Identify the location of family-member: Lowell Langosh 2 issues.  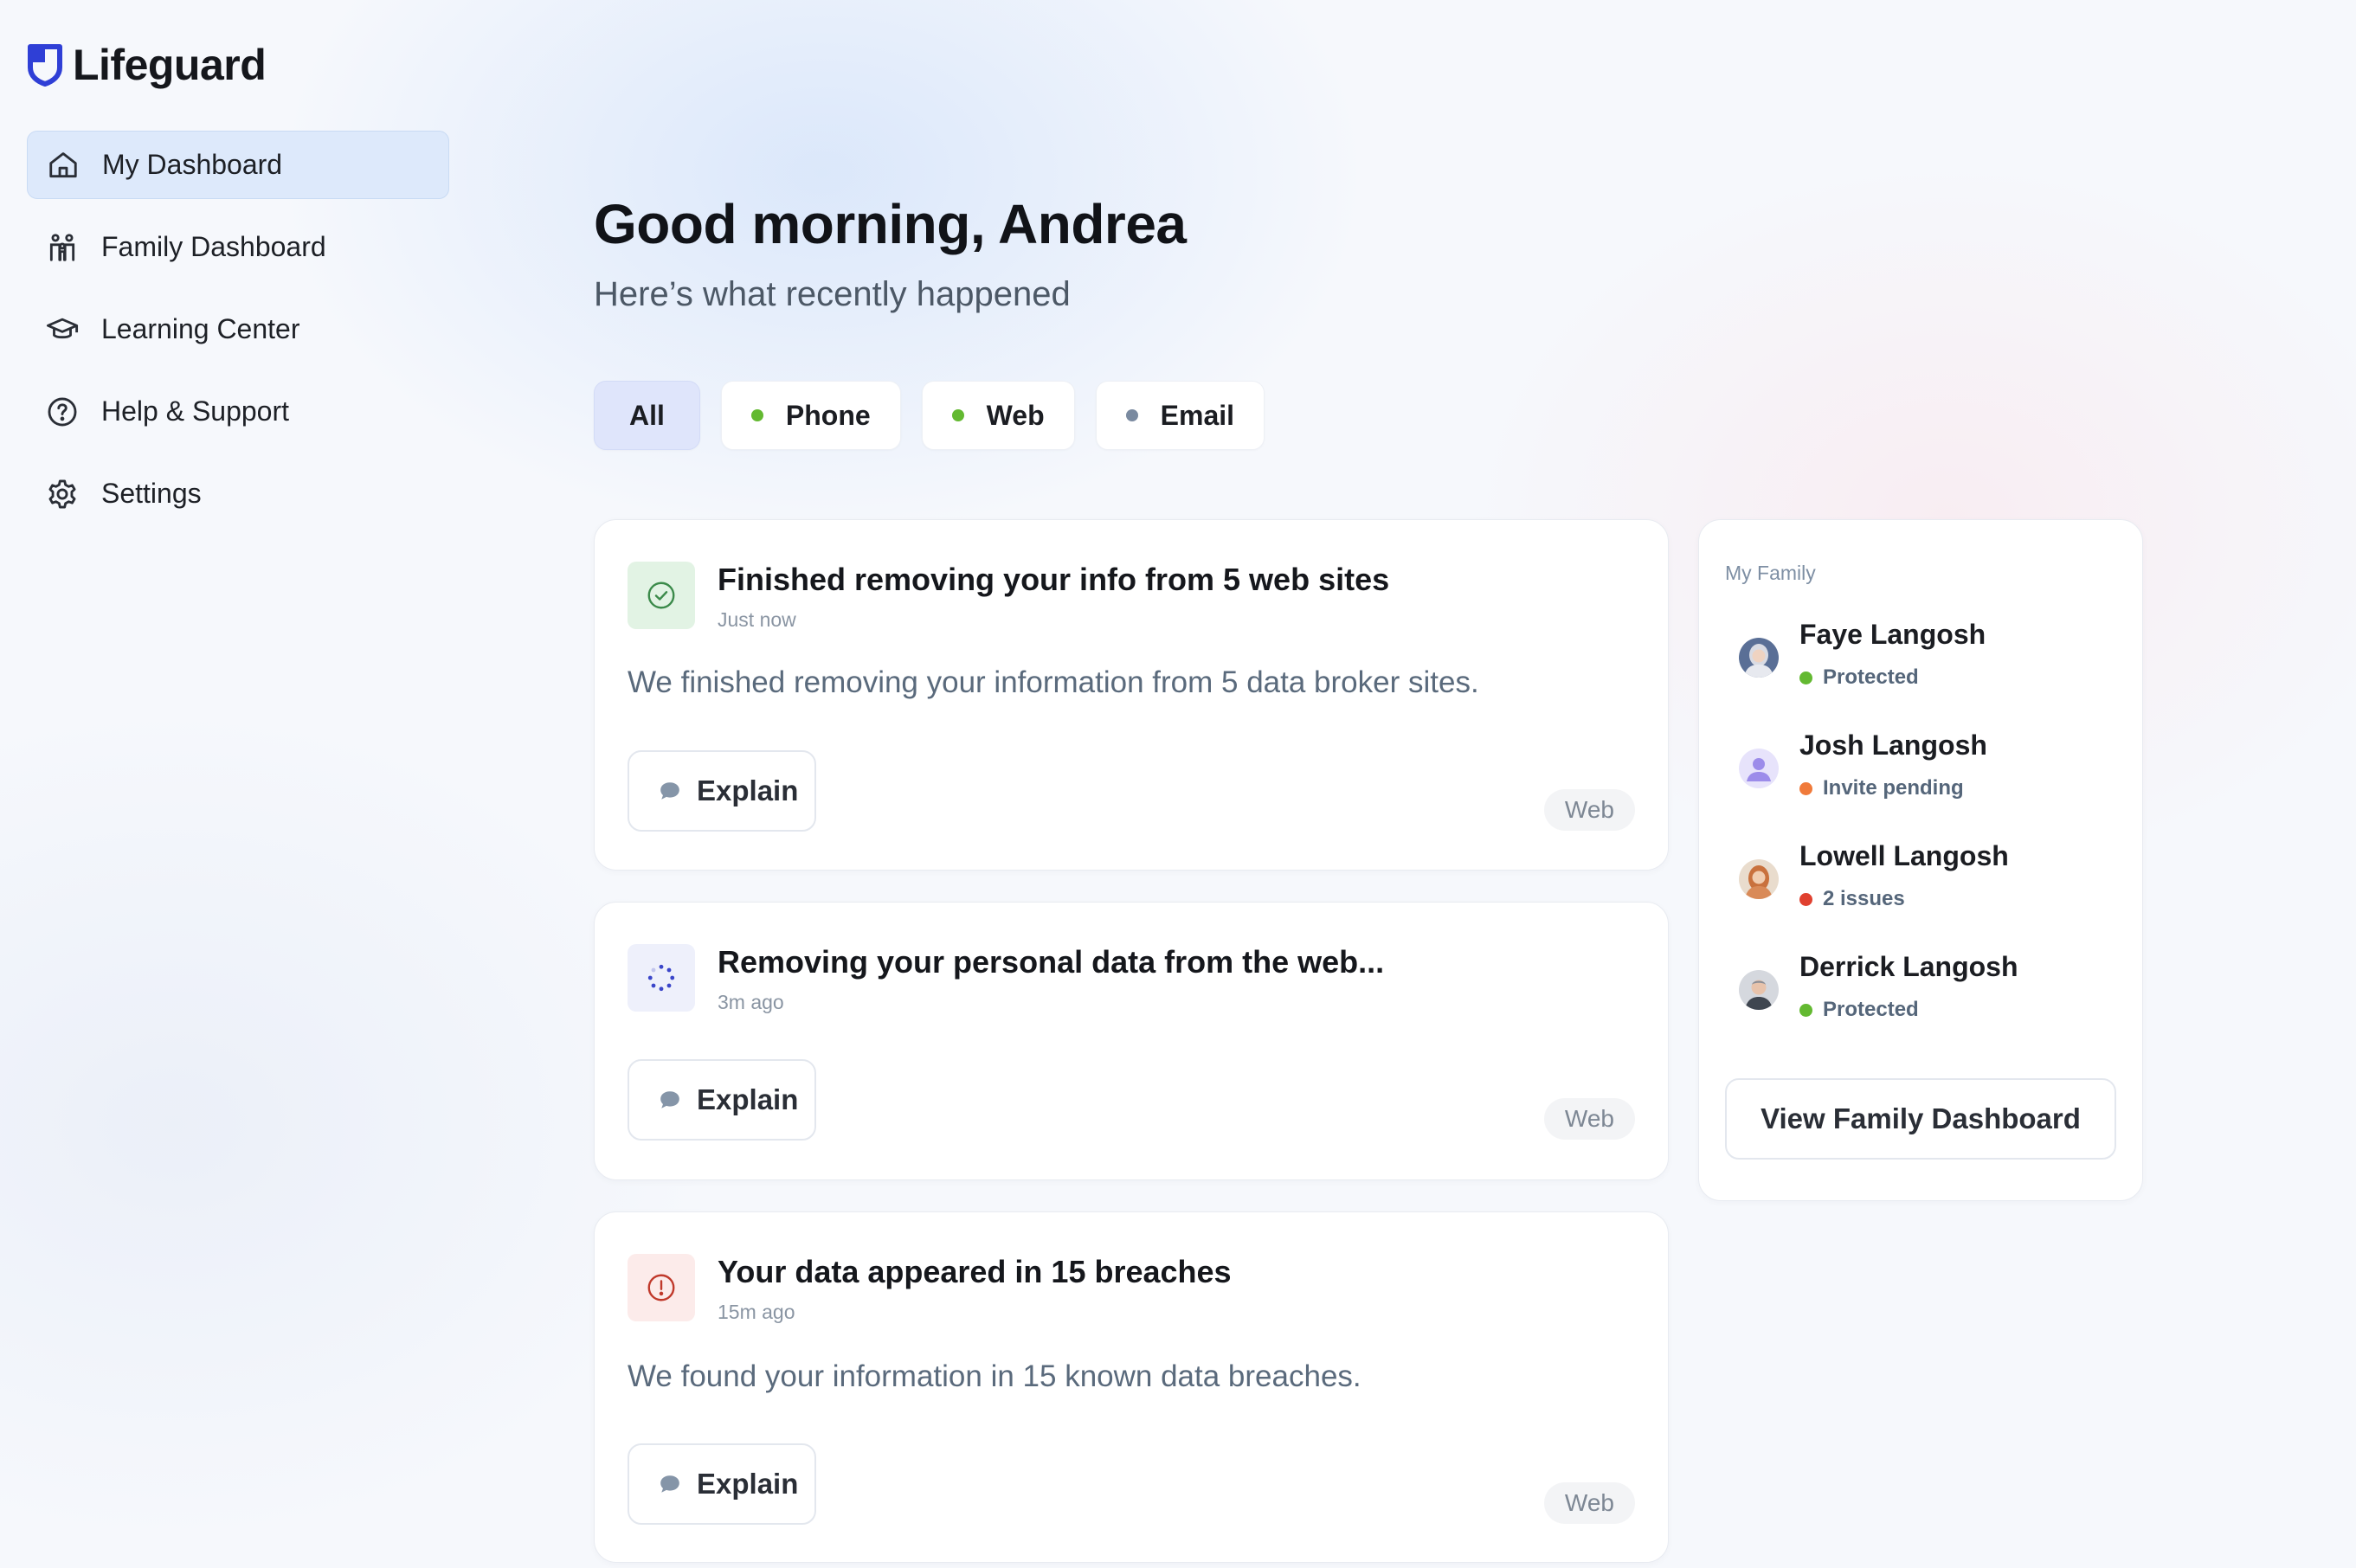
(1929, 883).